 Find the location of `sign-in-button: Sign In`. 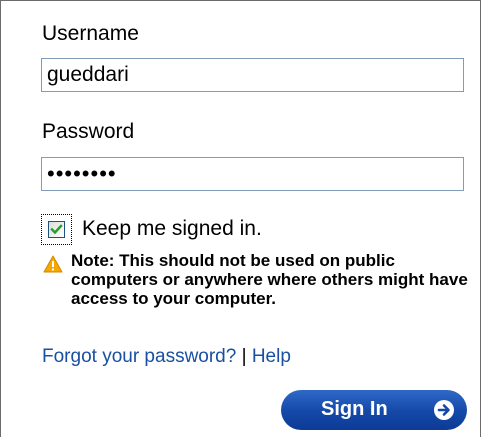

sign-in-button: Sign In is located at coordinates (374, 410).